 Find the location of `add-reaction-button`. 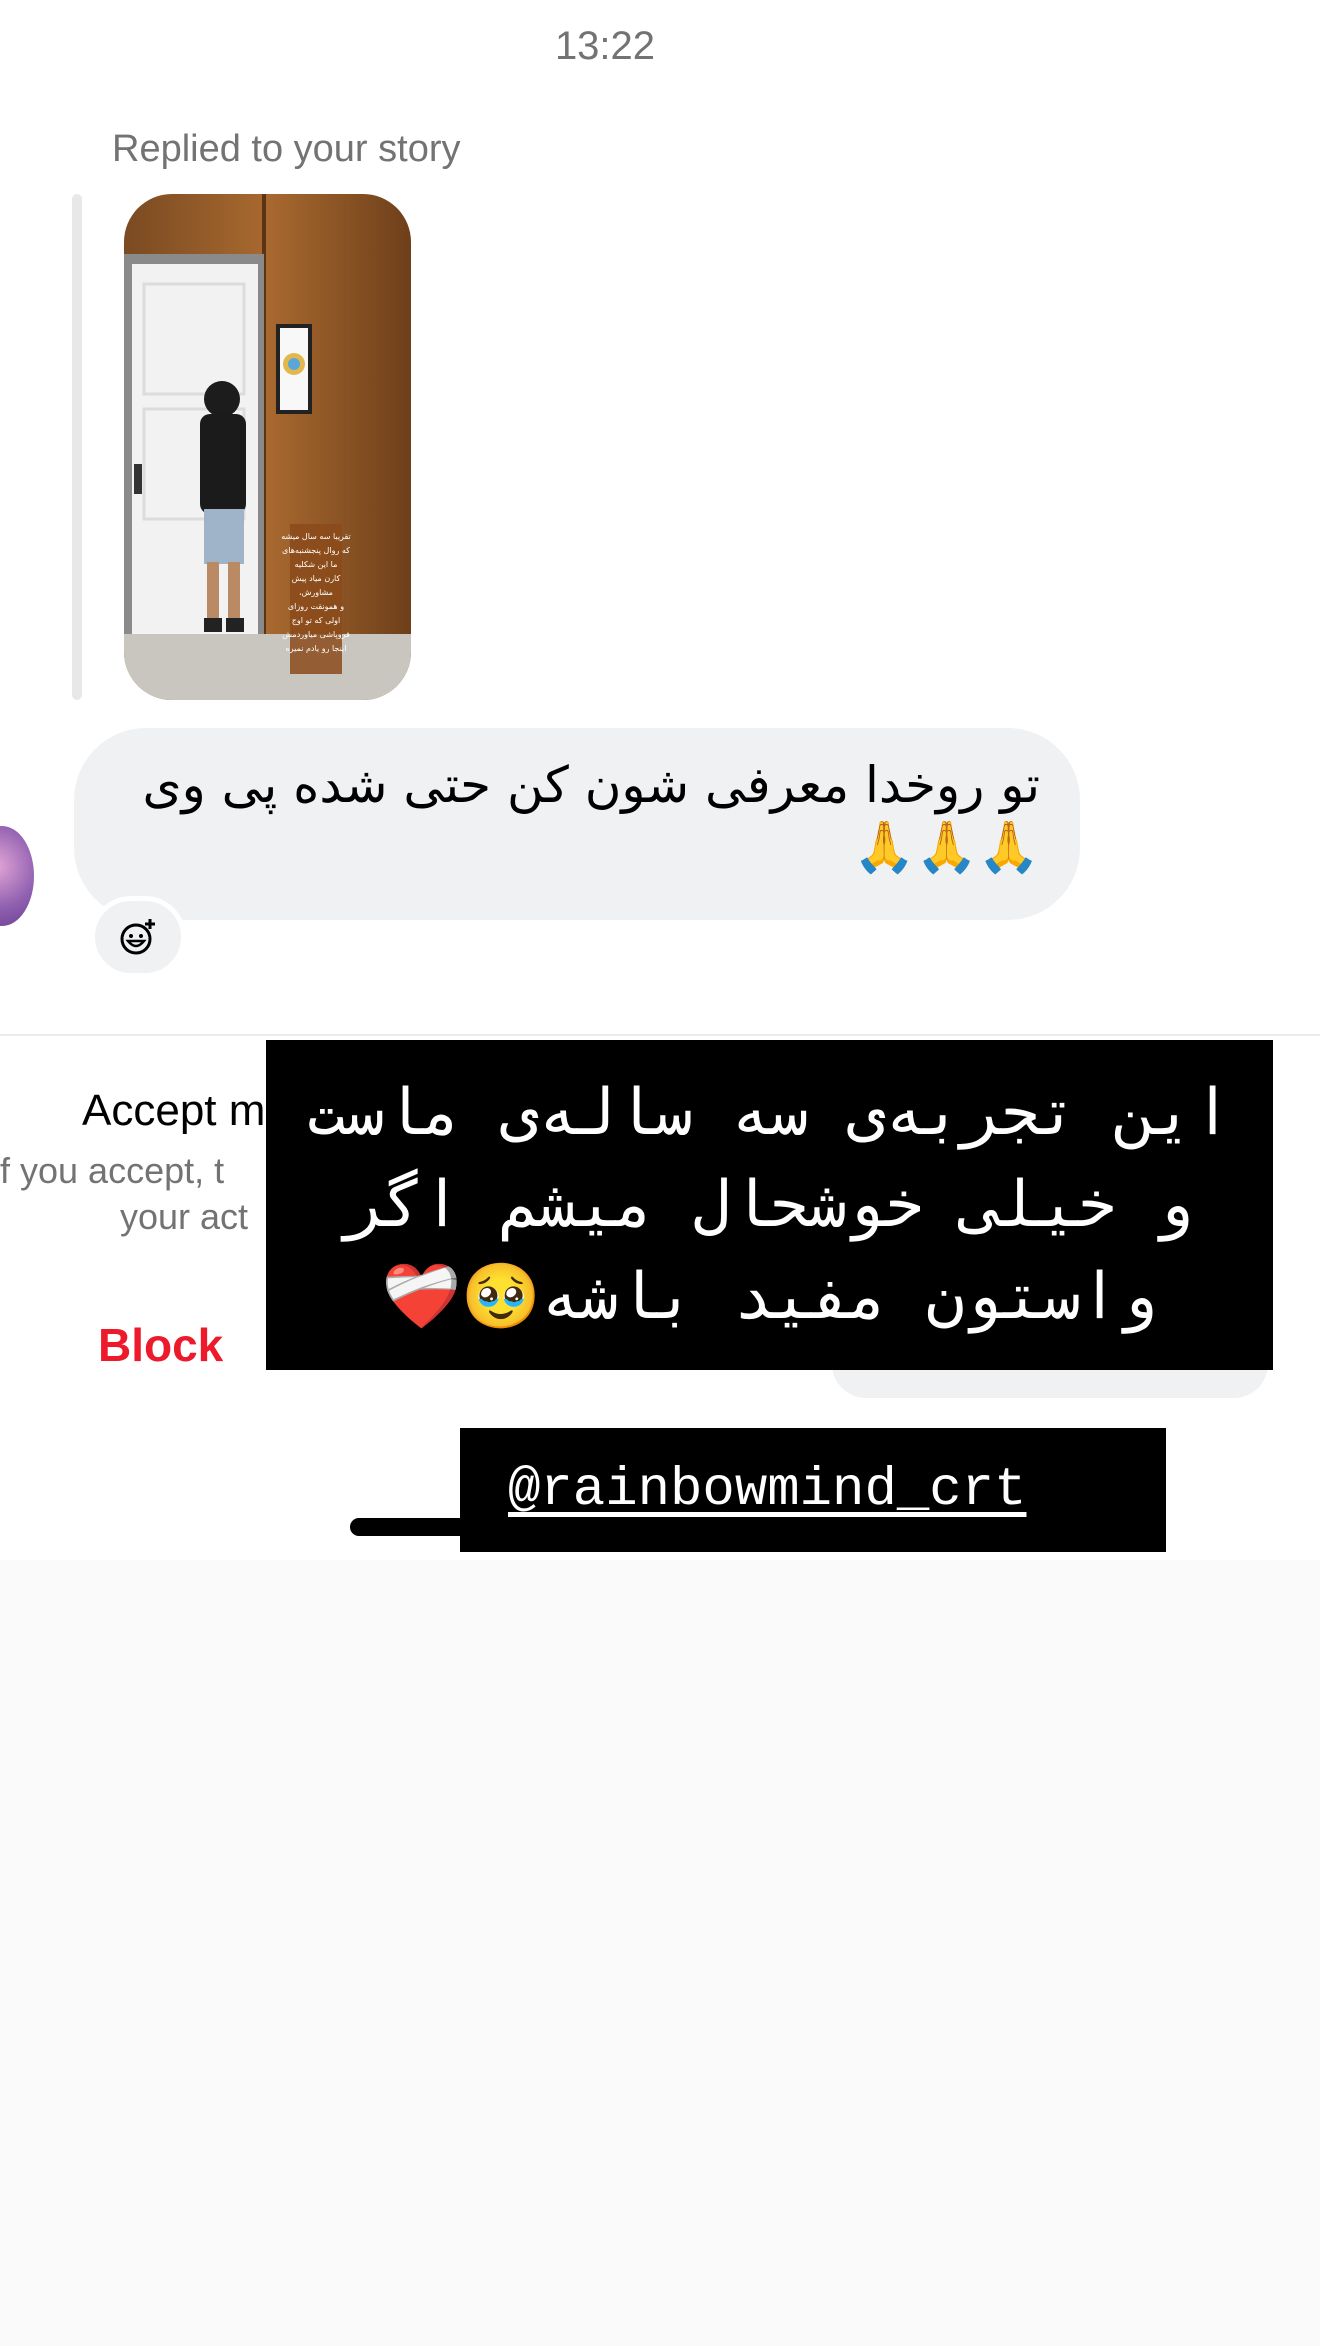

add-reaction-button is located at coordinates (138, 937).